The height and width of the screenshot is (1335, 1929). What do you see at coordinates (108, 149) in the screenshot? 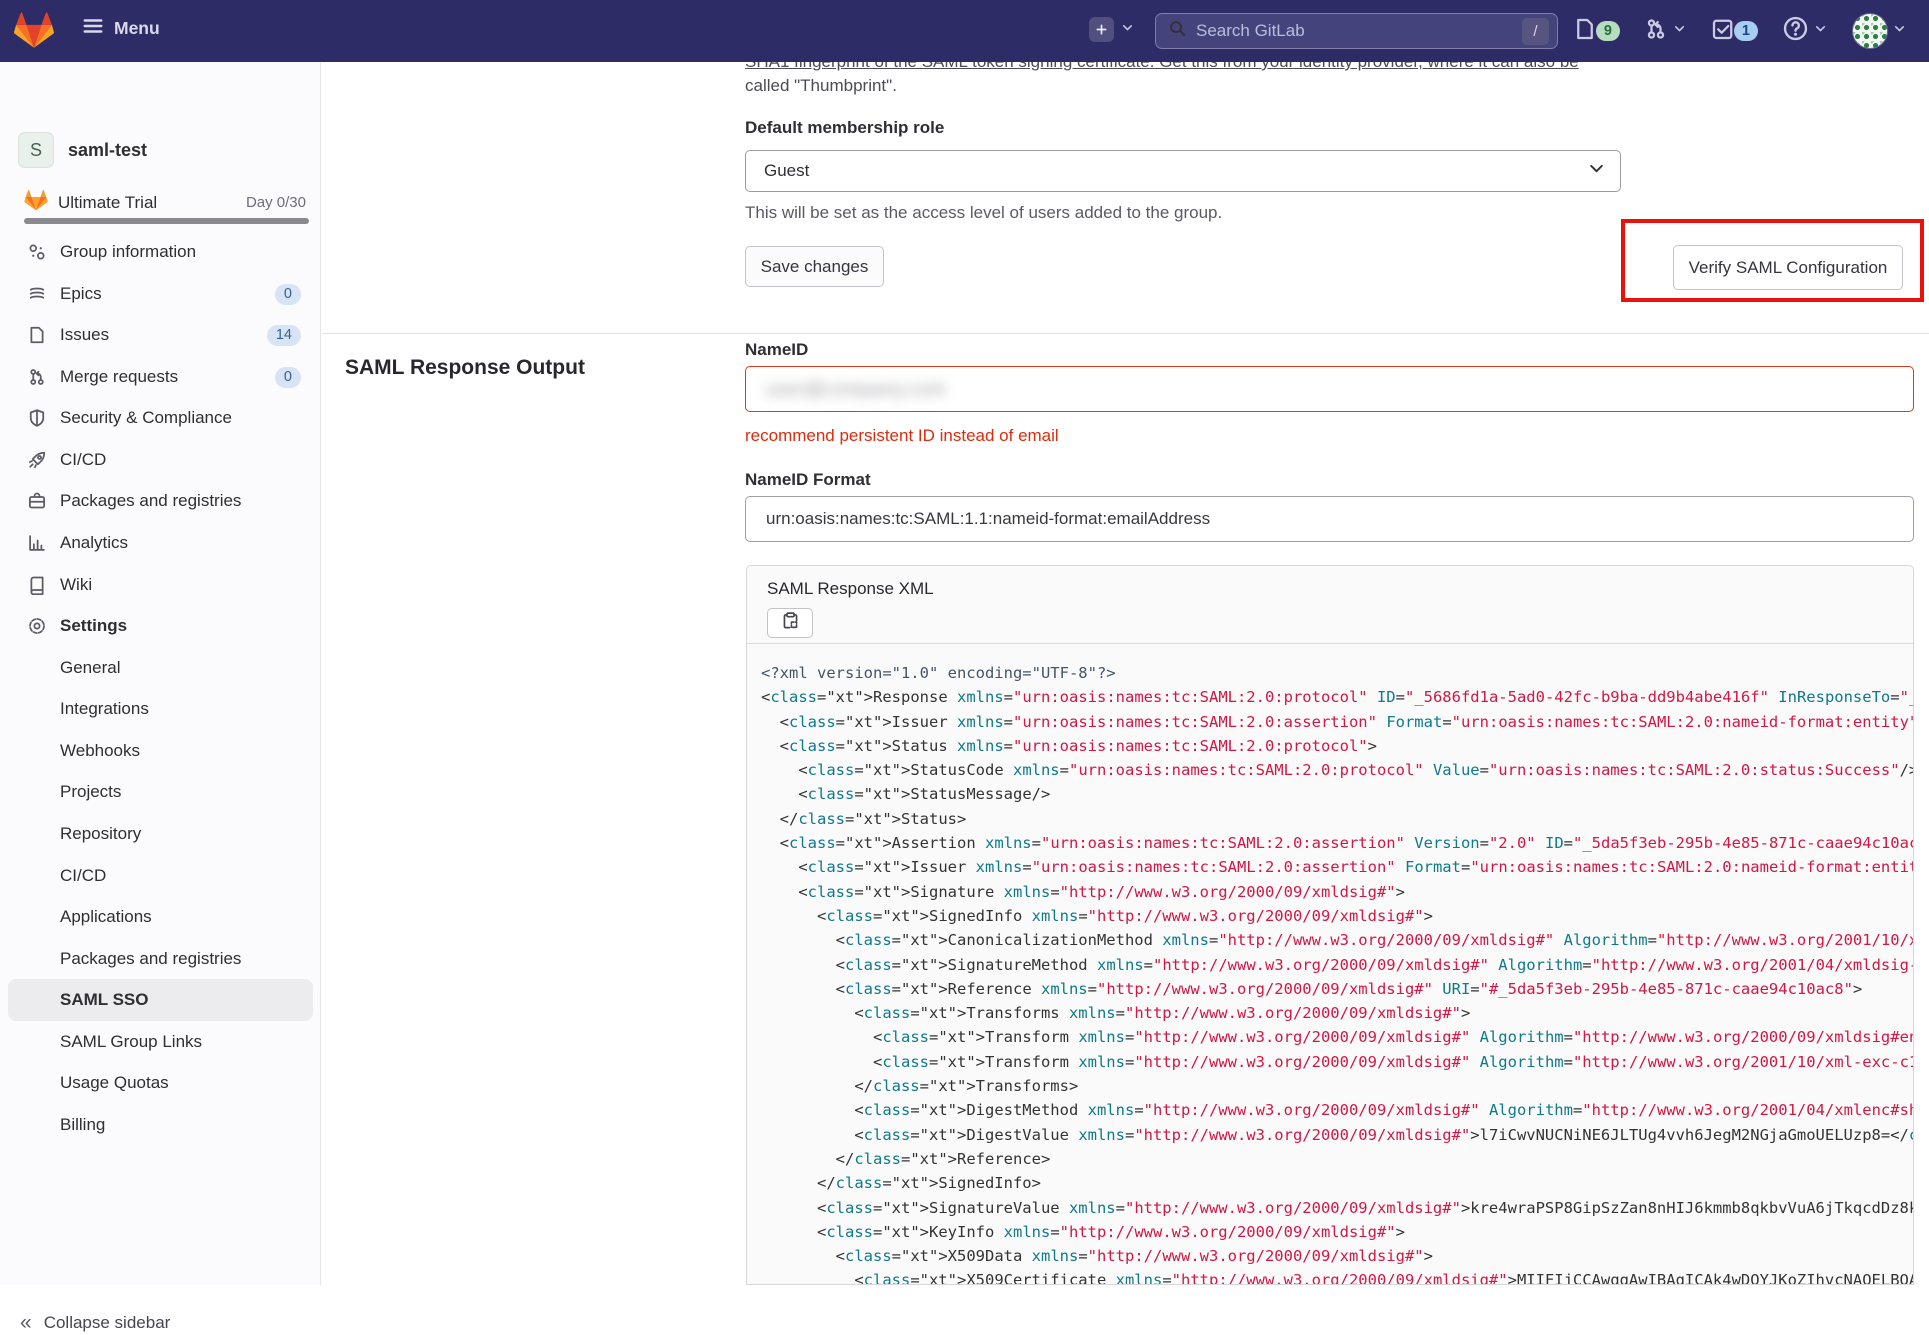
I see `group-name: saml-test` at bounding box center [108, 149].